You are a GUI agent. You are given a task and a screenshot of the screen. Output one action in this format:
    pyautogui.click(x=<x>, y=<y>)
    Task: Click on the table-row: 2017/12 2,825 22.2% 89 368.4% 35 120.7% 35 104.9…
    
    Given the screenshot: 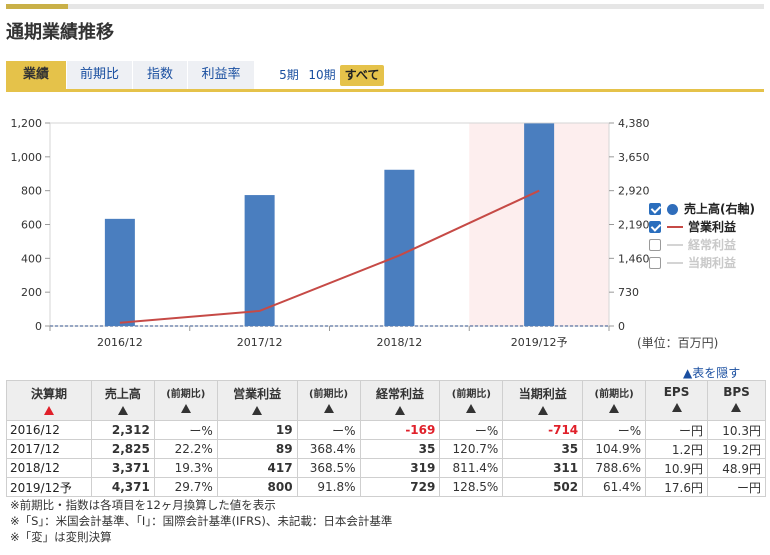 What is the action you would take?
    pyautogui.click(x=386, y=449)
    